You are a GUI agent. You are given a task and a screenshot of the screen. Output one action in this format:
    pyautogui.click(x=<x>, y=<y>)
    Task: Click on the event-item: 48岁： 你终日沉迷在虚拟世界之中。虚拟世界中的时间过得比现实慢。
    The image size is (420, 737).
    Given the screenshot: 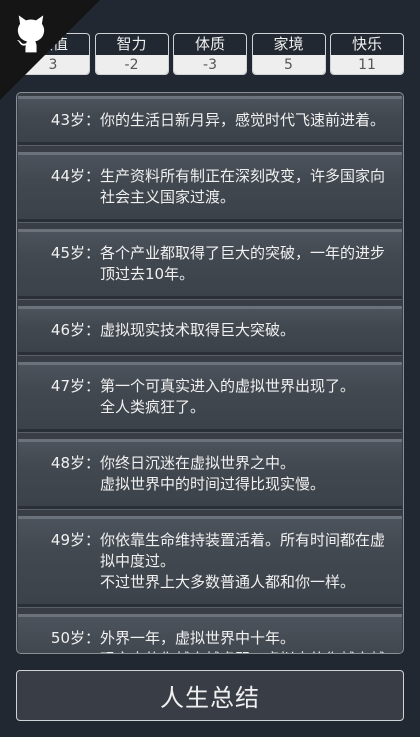 What is the action you would take?
    pyautogui.click(x=210, y=474)
    